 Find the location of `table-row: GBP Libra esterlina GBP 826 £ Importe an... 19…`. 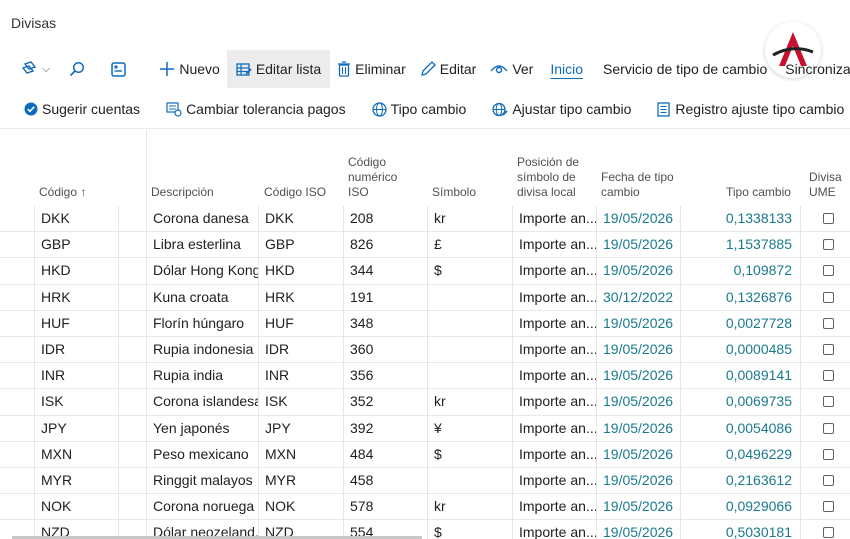

table-row: GBP Libra esterlina GBP 826 £ Importe an... 19… is located at coordinates (425, 245).